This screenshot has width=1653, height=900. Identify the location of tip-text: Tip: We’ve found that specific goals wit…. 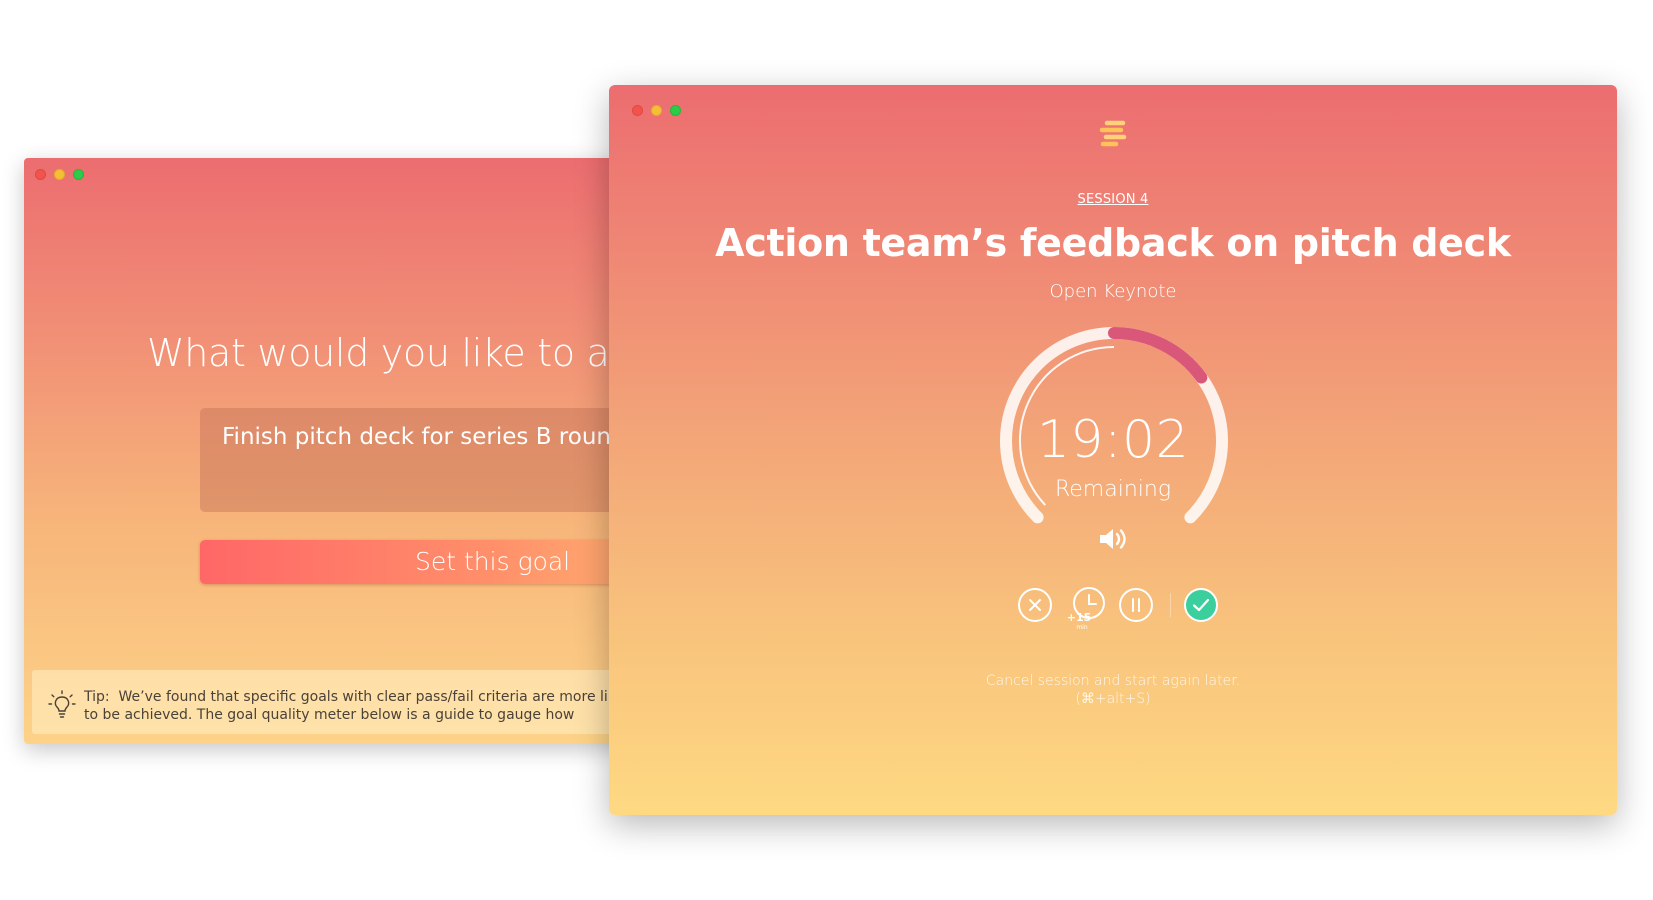
(364, 706).